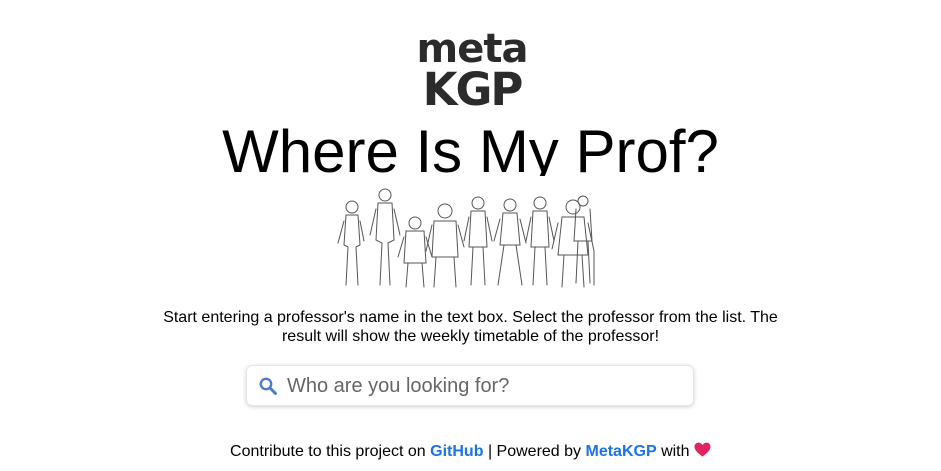 This screenshot has height=471, width=941. What do you see at coordinates (534, 451) in the screenshot?
I see `footer-middle-text: | Powered by` at bounding box center [534, 451].